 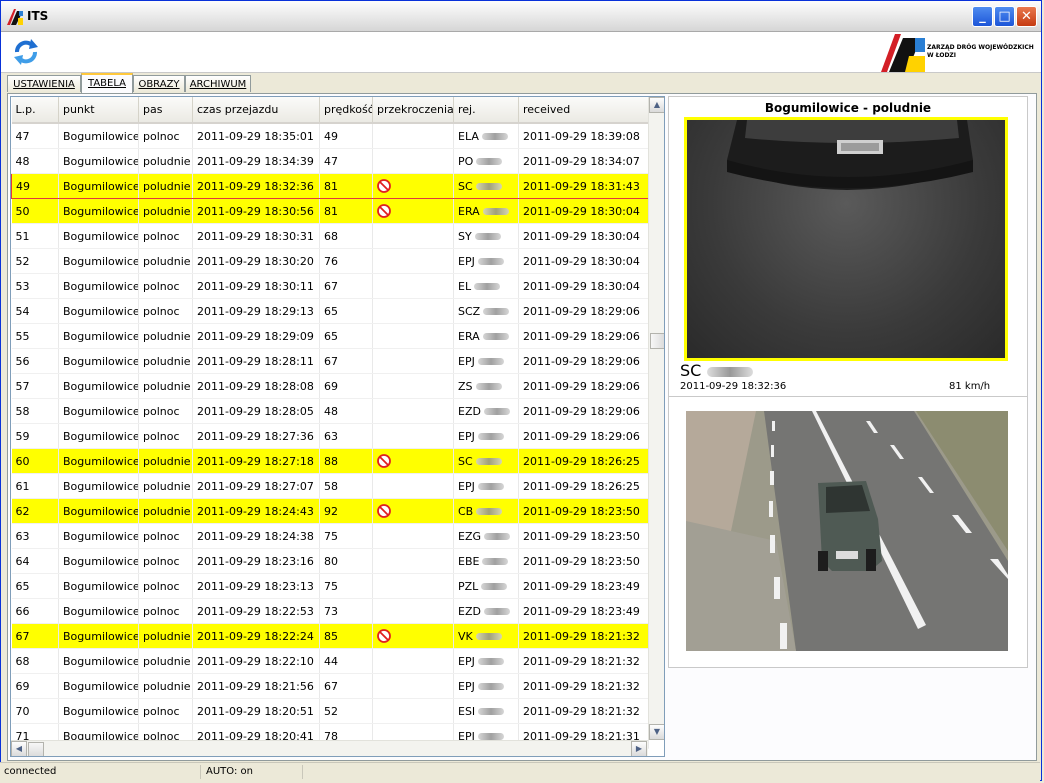 What do you see at coordinates (583, 511) in the screenshot?
I see `cell-received: 2011-09-29 18:23:50` at bounding box center [583, 511].